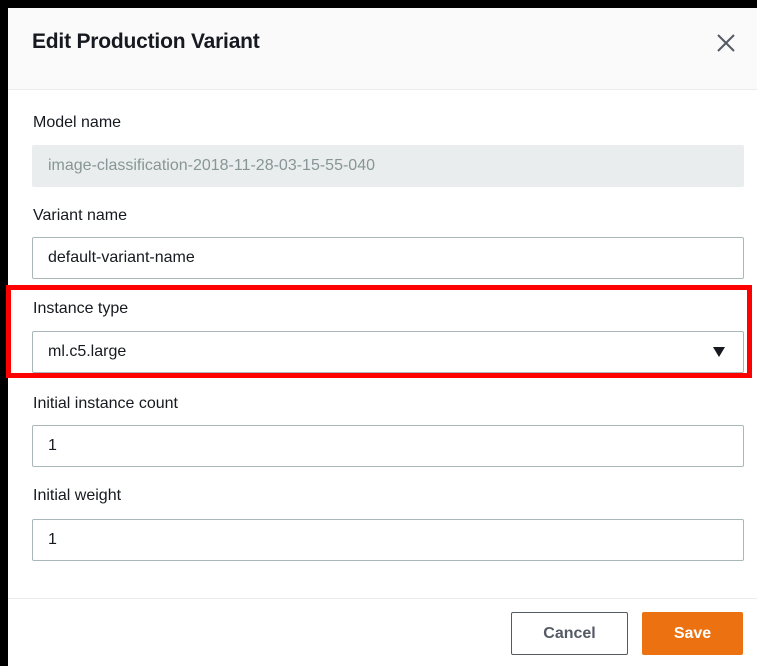 The height and width of the screenshot is (666, 757). I want to click on dialog-header: Edit Production Variant, so click(382, 49).